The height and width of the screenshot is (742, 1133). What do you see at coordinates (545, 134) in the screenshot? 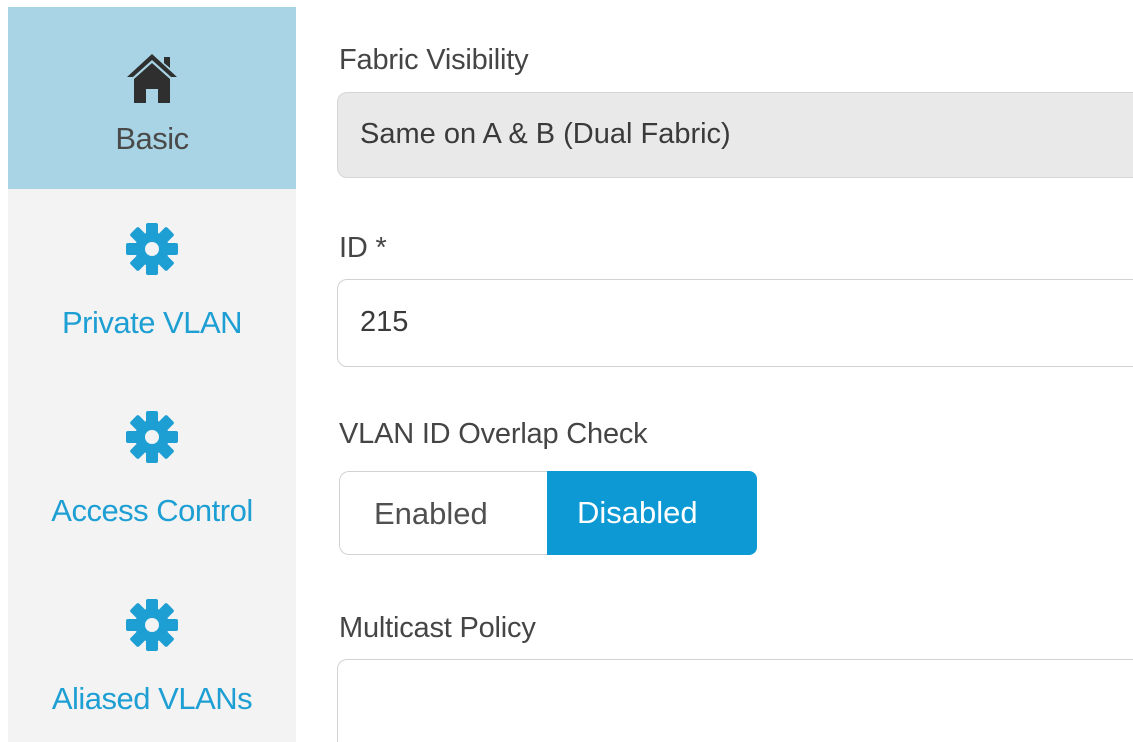
I see `fabric-visibility-value: Same on A & B (Dual Fabric)` at bounding box center [545, 134].